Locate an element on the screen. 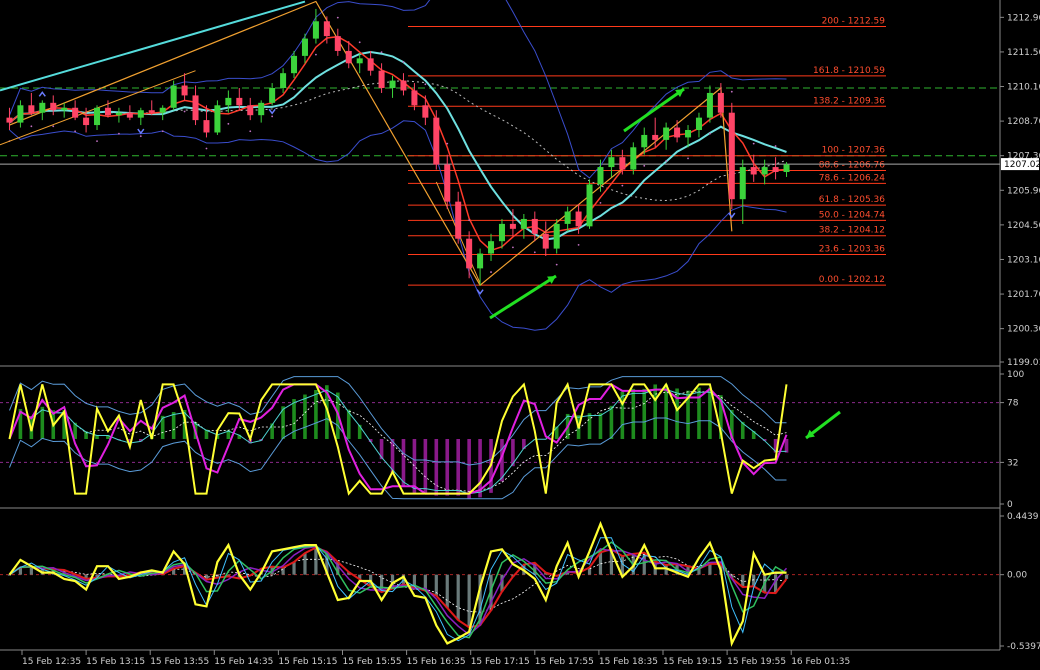 The height and width of the screenshot is (670, 1040). price-tick-label: 1208.76 is located at coordinates (1023, 122).